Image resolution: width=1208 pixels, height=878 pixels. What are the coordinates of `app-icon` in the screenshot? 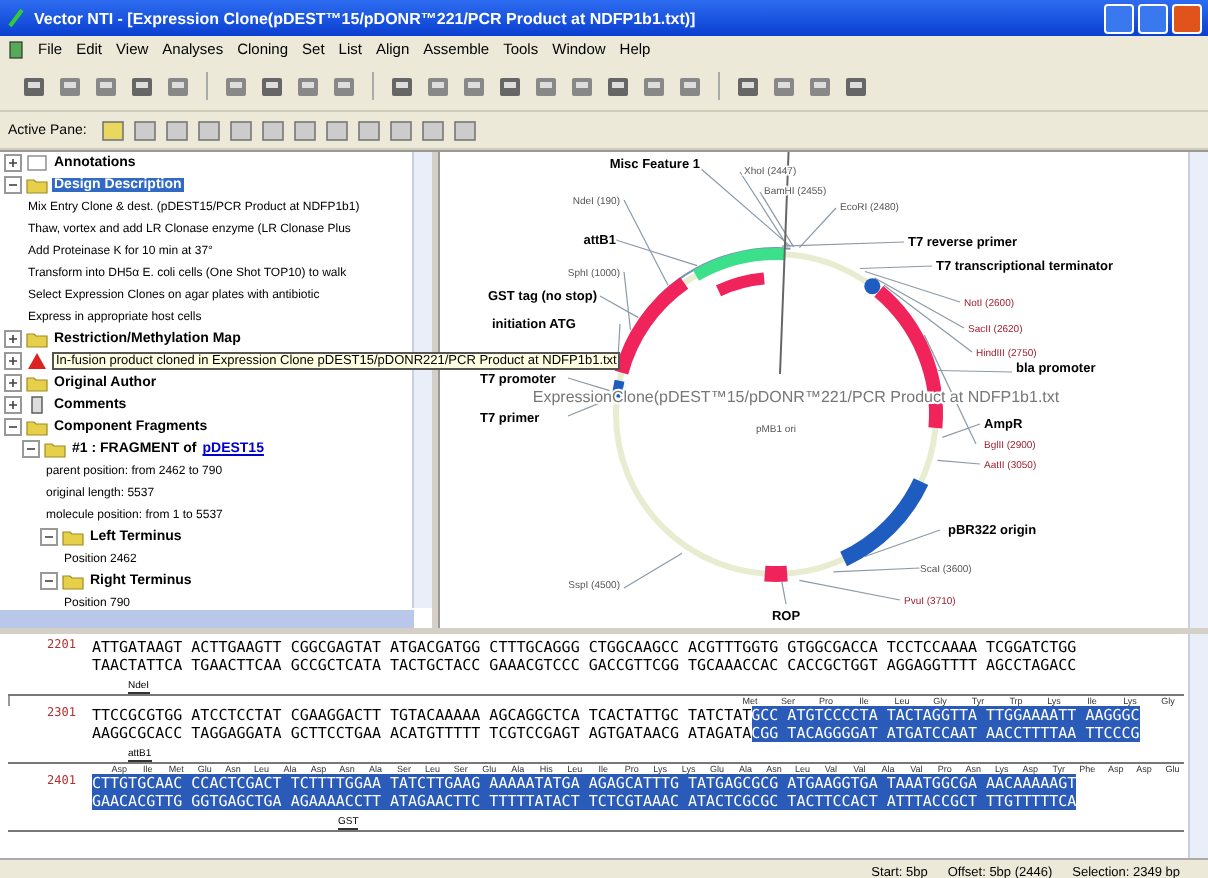 It's located at (16, 18).